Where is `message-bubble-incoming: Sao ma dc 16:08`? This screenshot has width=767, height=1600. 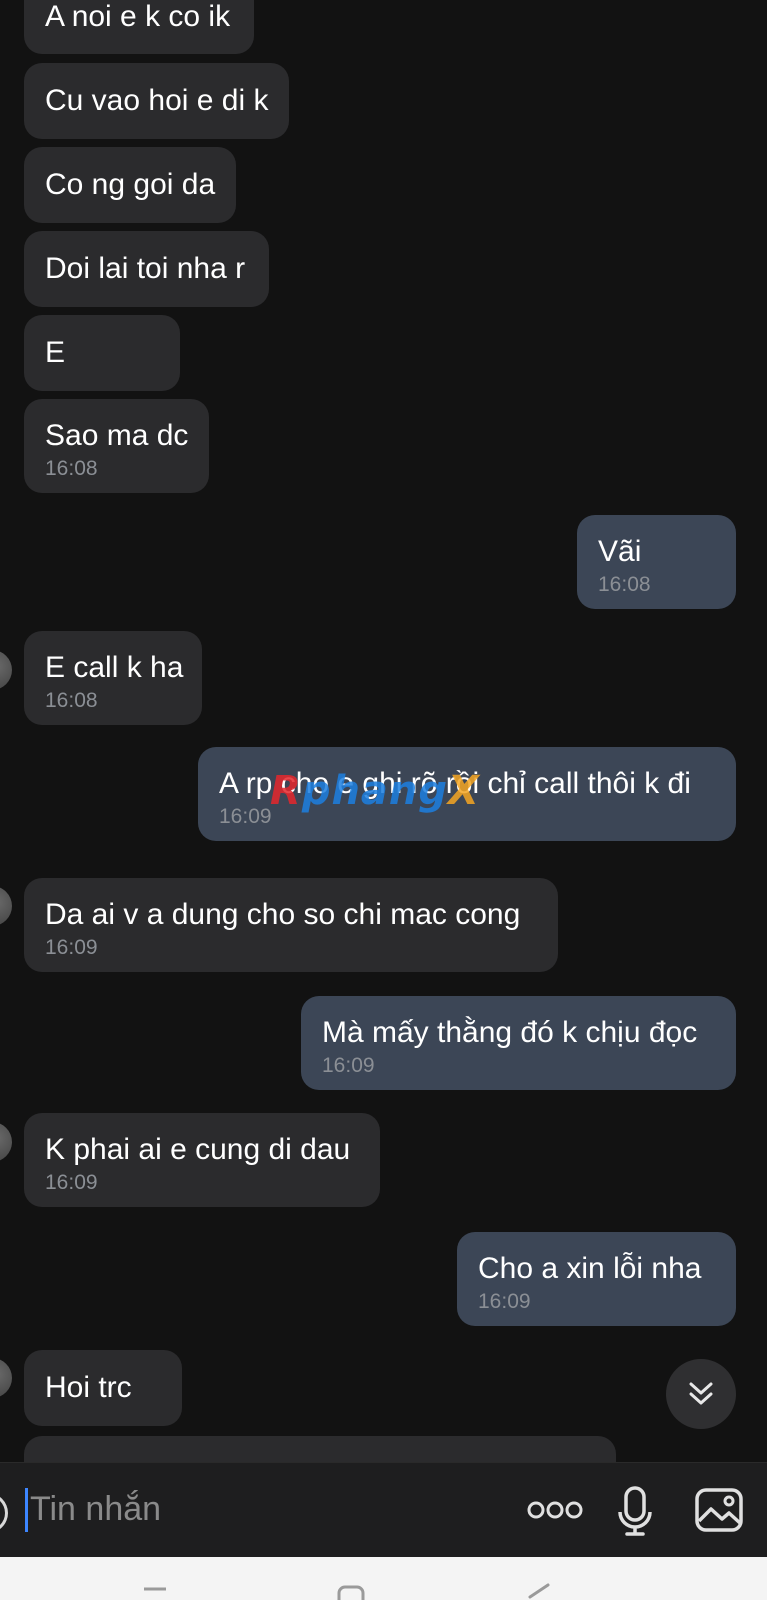
message-bubble-incoming: Sao ma dc 16:08 is located at coordinates (116, 446).